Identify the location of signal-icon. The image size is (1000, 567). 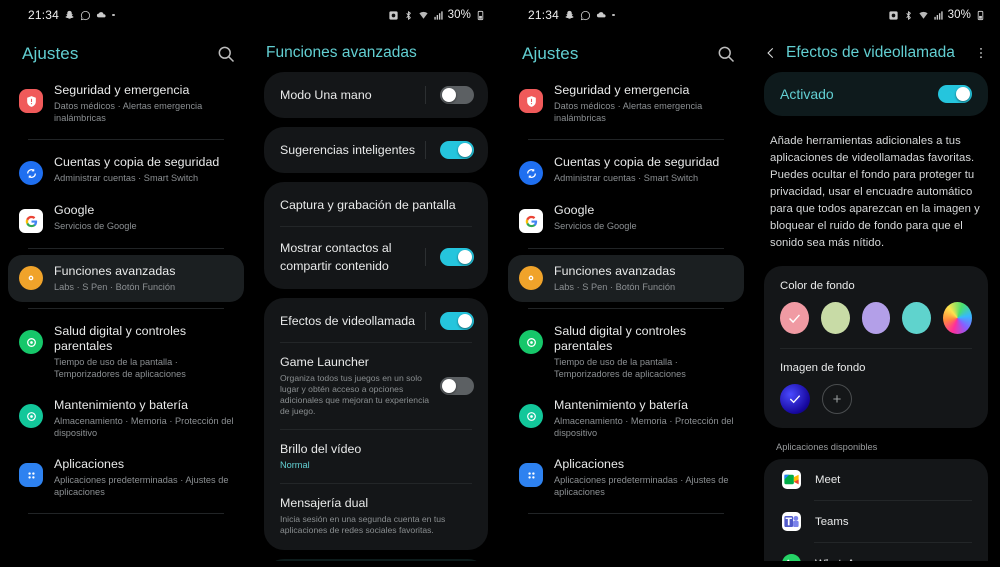
(938, 15).